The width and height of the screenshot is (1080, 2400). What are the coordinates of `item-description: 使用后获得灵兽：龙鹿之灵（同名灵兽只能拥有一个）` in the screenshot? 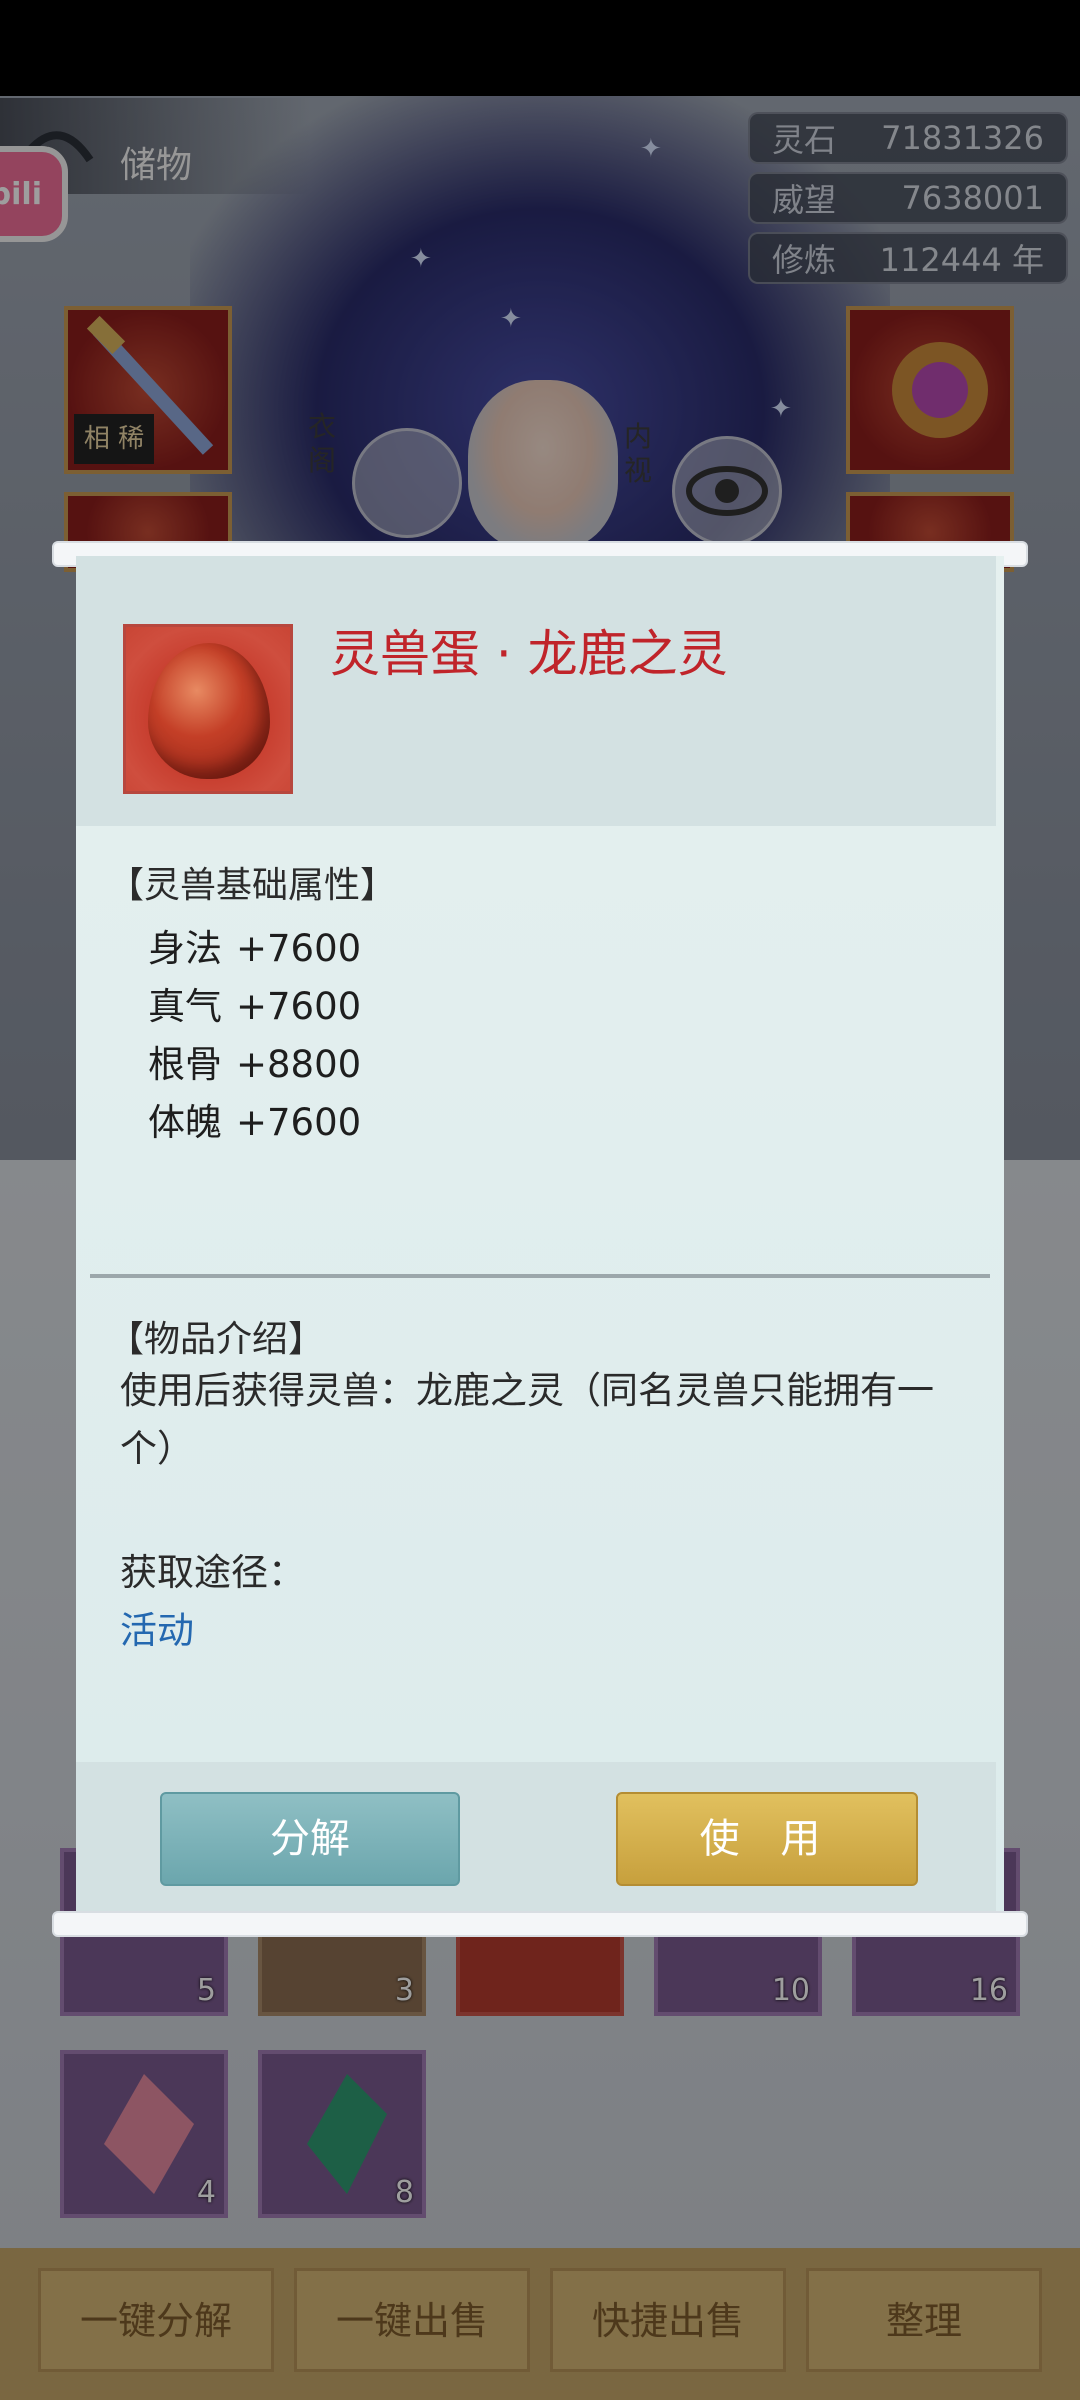 It's located at (527, 1419).